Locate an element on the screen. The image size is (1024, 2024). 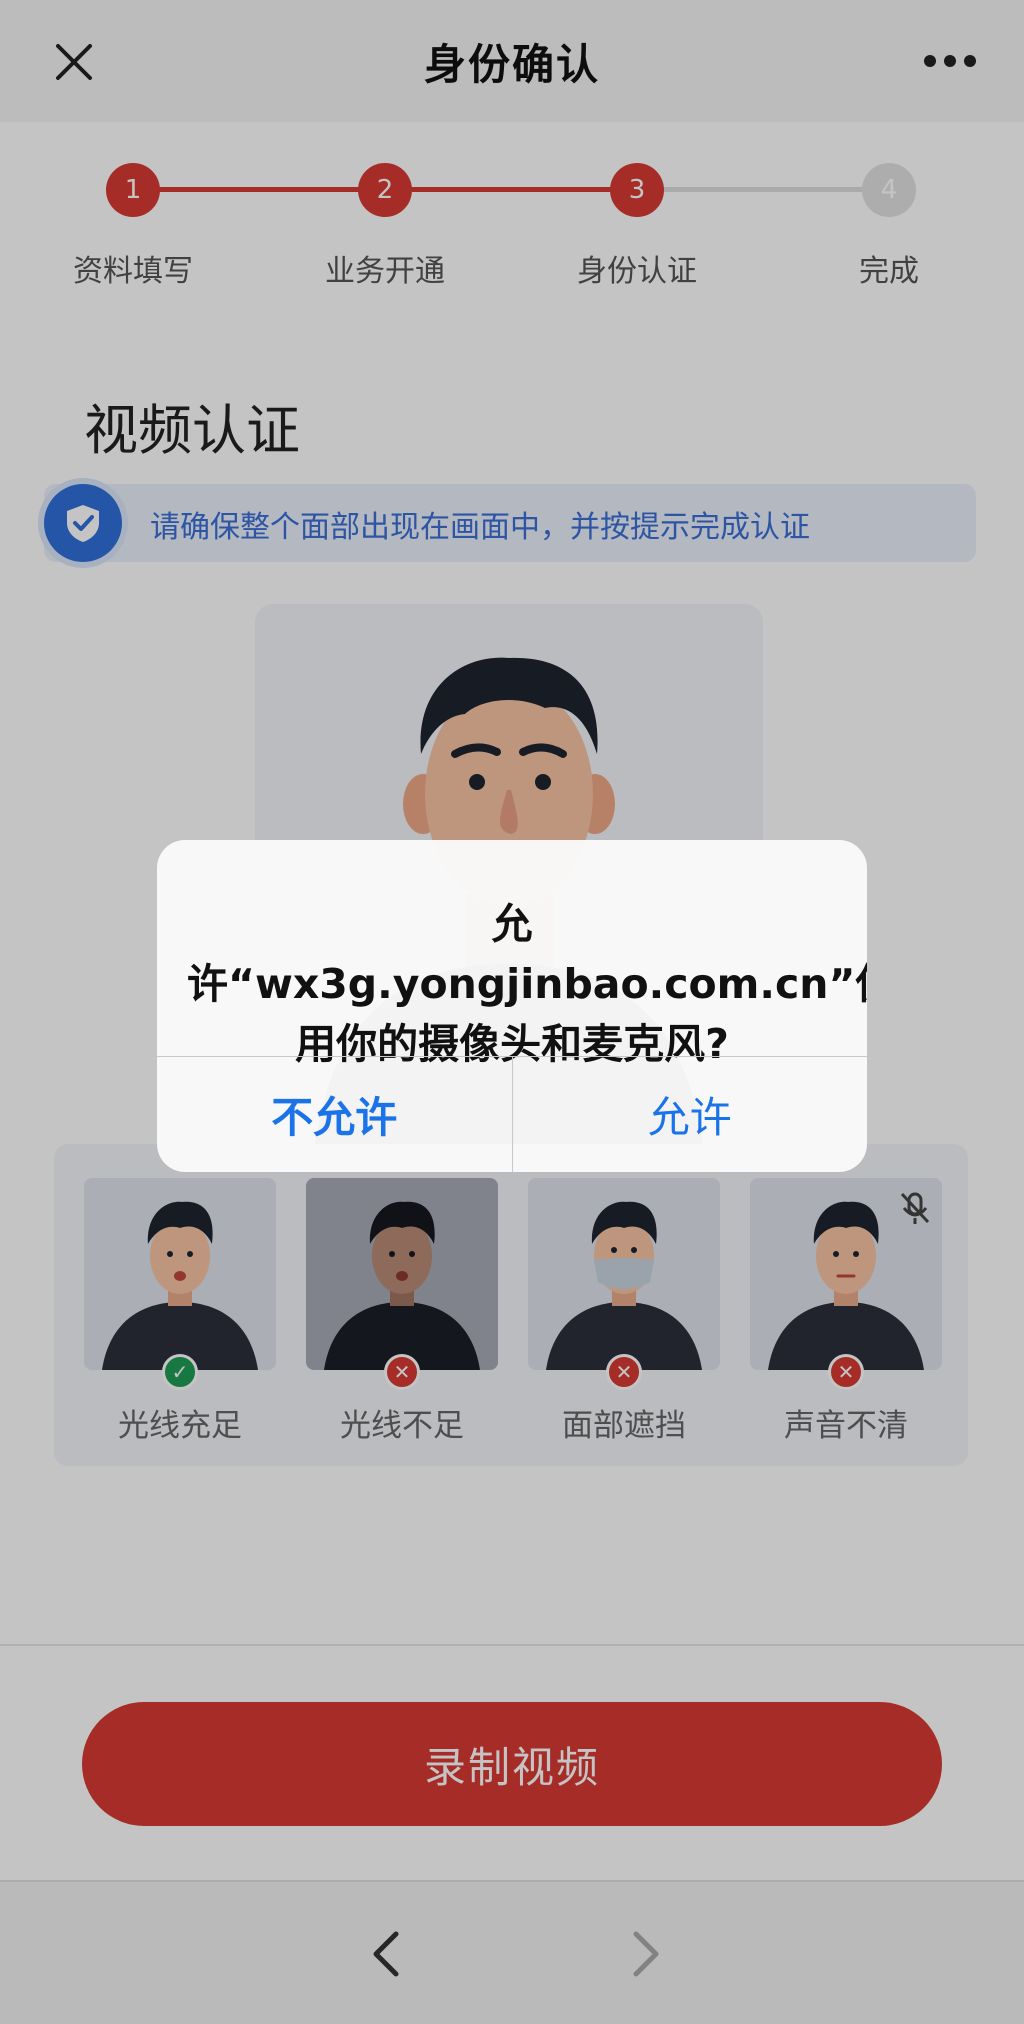
deny-button: 不允许 is located at coordinates (335, 1114).